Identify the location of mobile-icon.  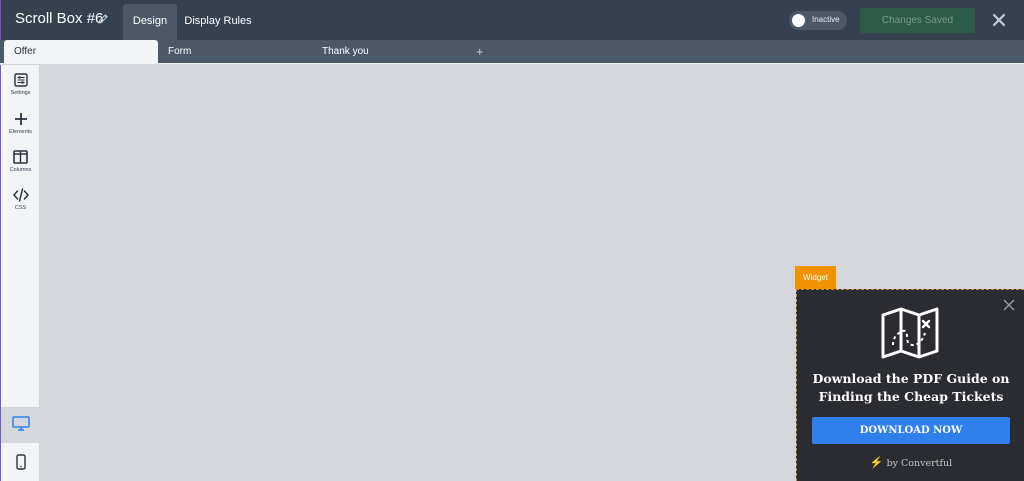
(20, 462).